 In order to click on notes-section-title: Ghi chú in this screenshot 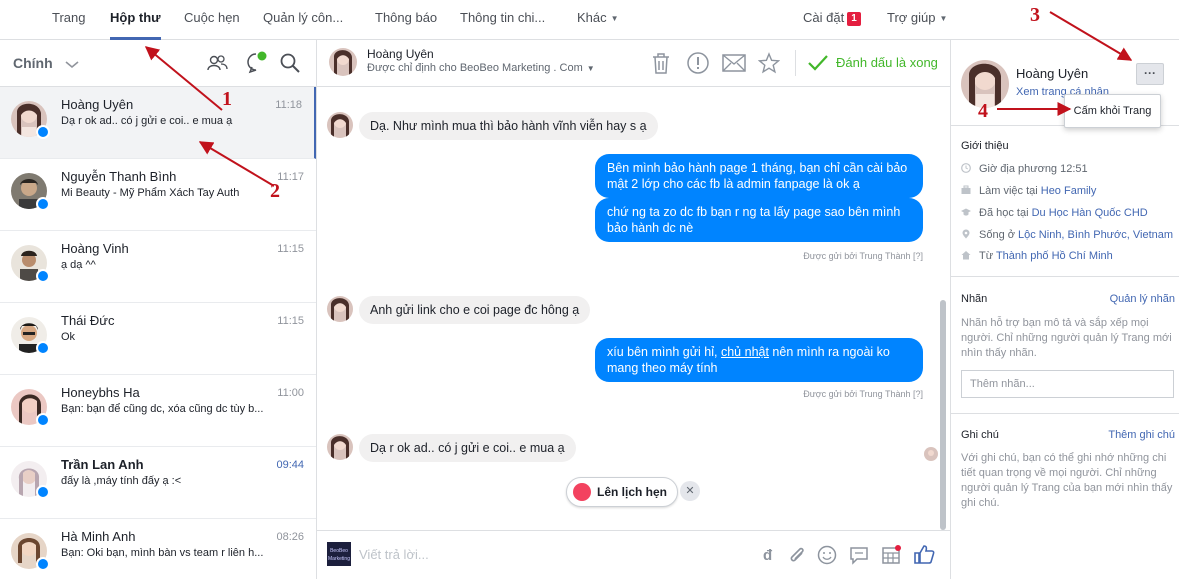, I will do `click(980, 435)`.